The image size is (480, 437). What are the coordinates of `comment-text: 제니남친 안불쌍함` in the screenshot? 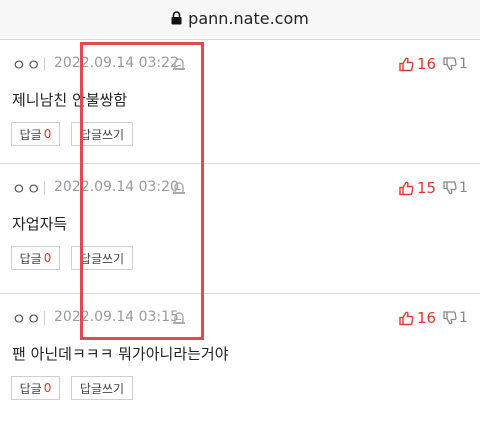 It's located at (70, 100).